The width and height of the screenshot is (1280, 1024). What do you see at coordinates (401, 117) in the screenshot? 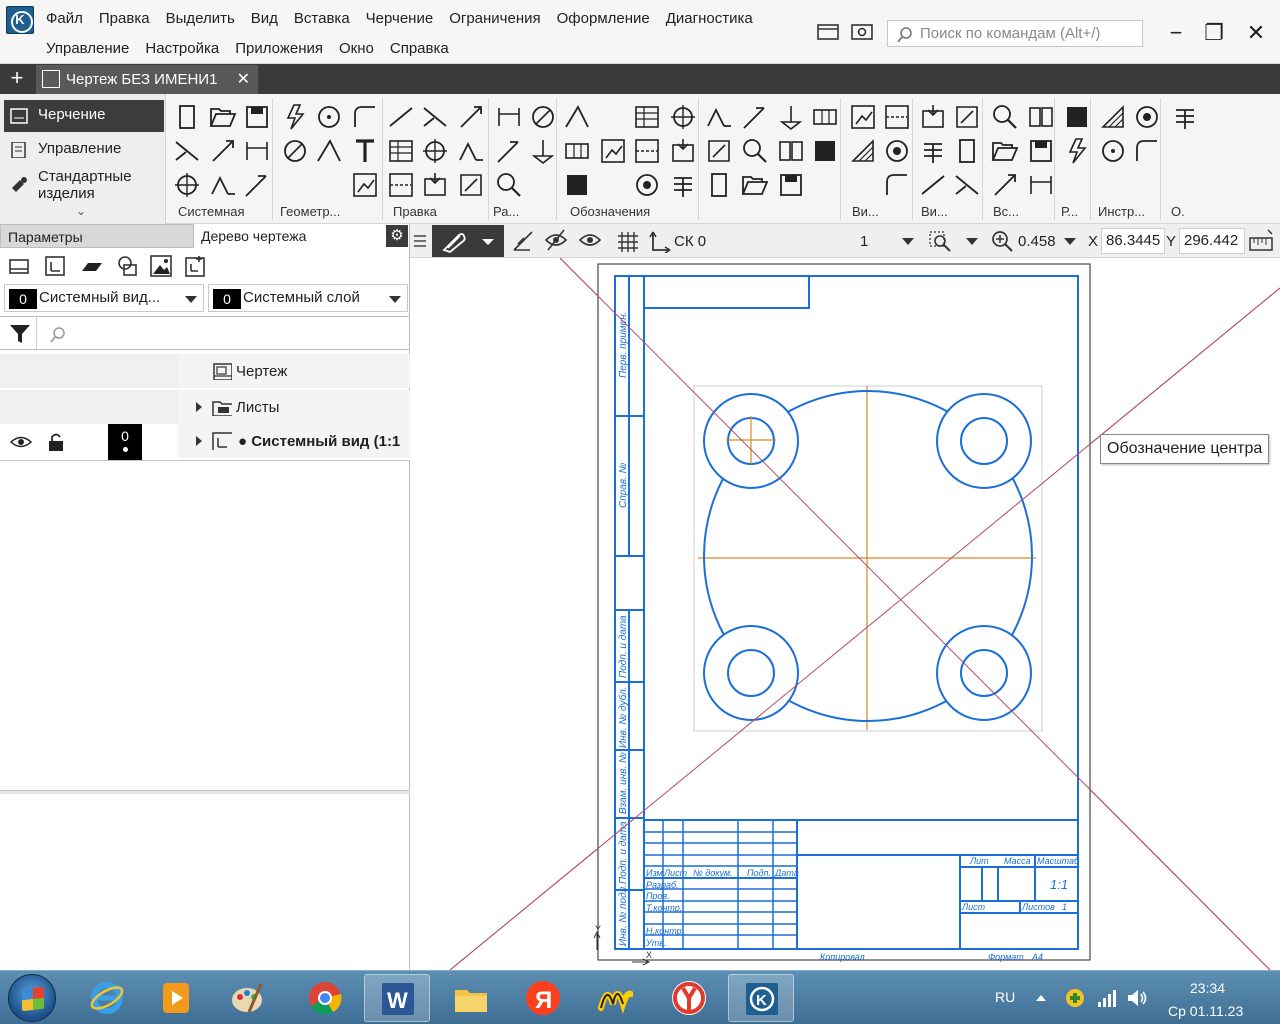
I see `line-icon` at bounding box center [401, 117].